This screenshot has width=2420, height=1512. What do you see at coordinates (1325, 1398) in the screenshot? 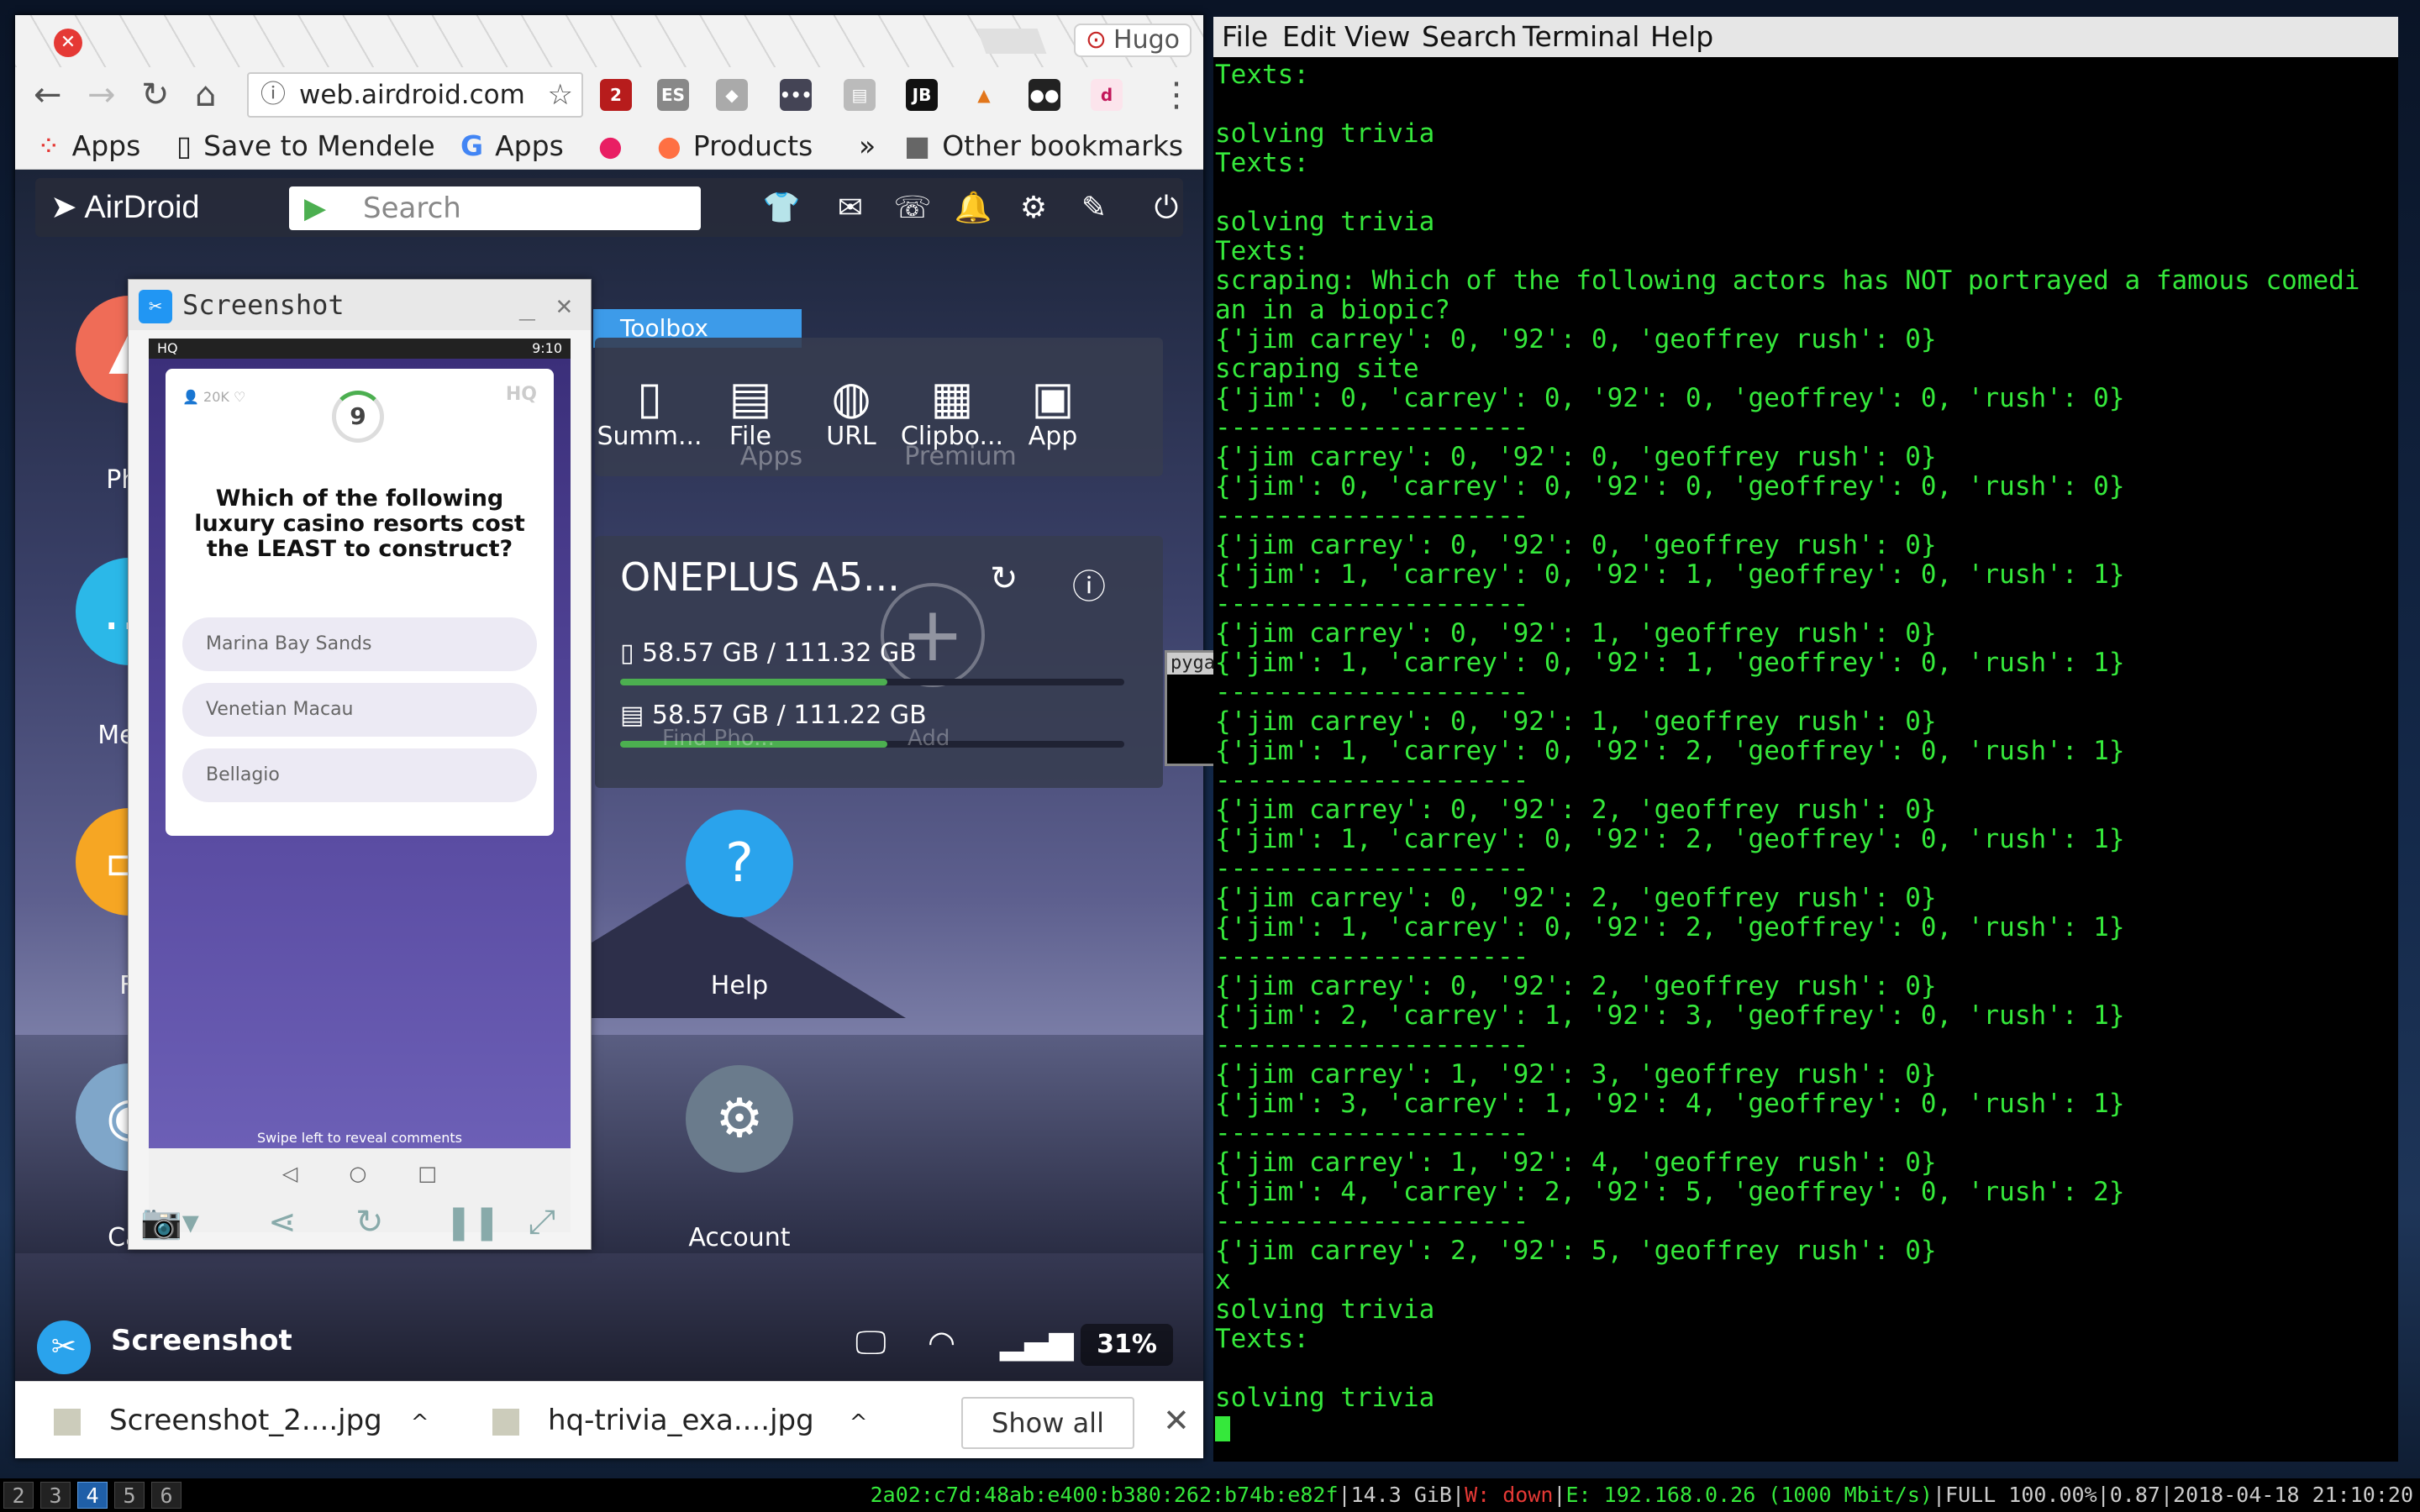
I see `terminal-line: solving trivia` at bounding box center [1325, 1398].